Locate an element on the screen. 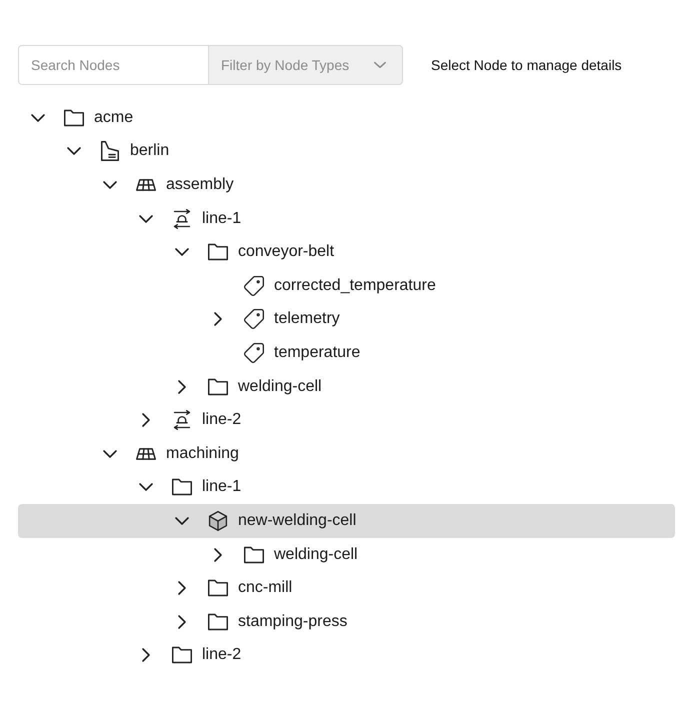  tree-item: conveyor-belt is located at coordinates (346, 252).